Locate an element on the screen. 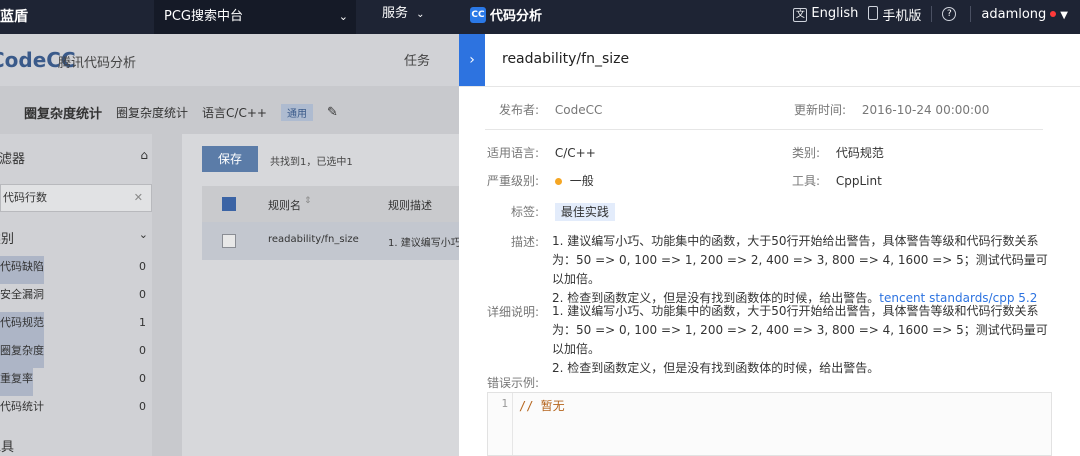 The height and width of the screenshot is (456, 1080). detail-line: 2. 检查到函数定义，但是没有找到函数体的时候，给出警告。 is located at coordinates (716, 368).